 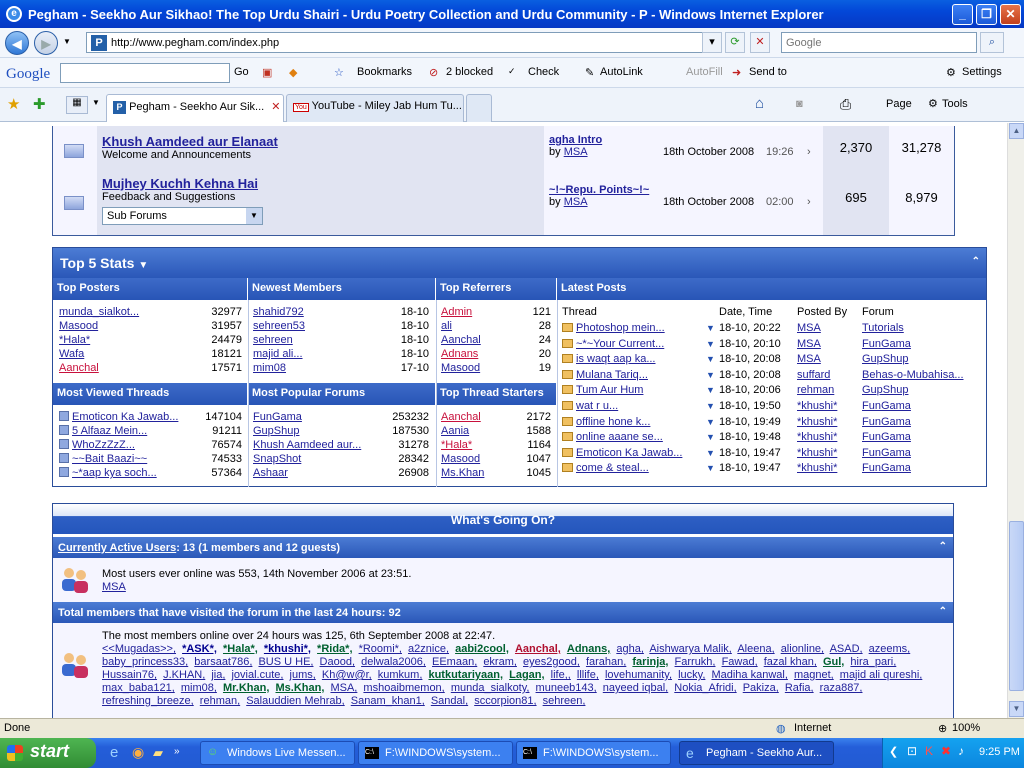 What do you see at coordinates (962, 14) in the screenshot?
I see `minimize-button: _` at bounding box center [962, 14].